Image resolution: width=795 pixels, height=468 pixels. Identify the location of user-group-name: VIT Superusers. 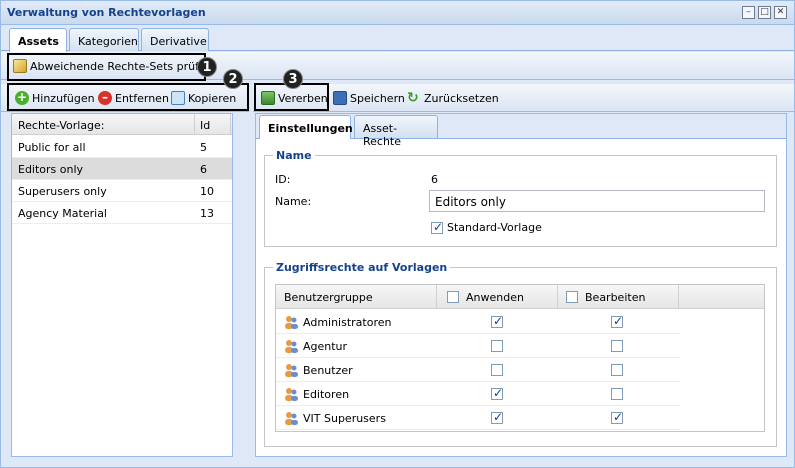
(344, 418).